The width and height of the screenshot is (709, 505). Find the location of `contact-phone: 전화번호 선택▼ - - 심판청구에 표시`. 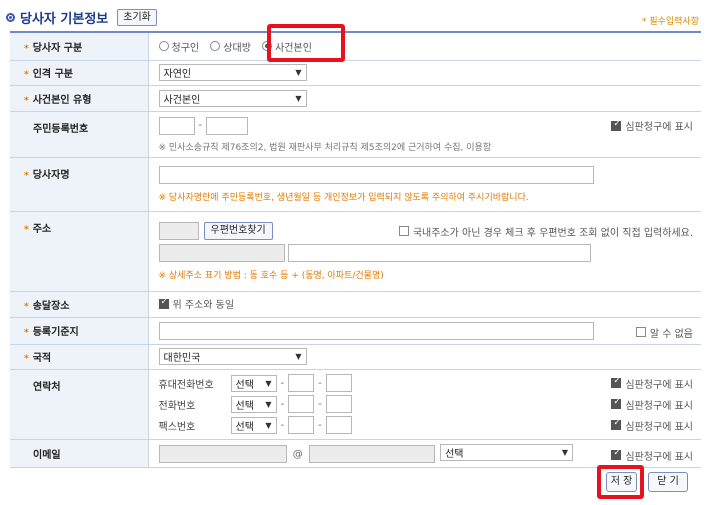

contact-phone: 전화번호 선택▼ - - 심판청구에 표시 is located at coordinates (430, 404).